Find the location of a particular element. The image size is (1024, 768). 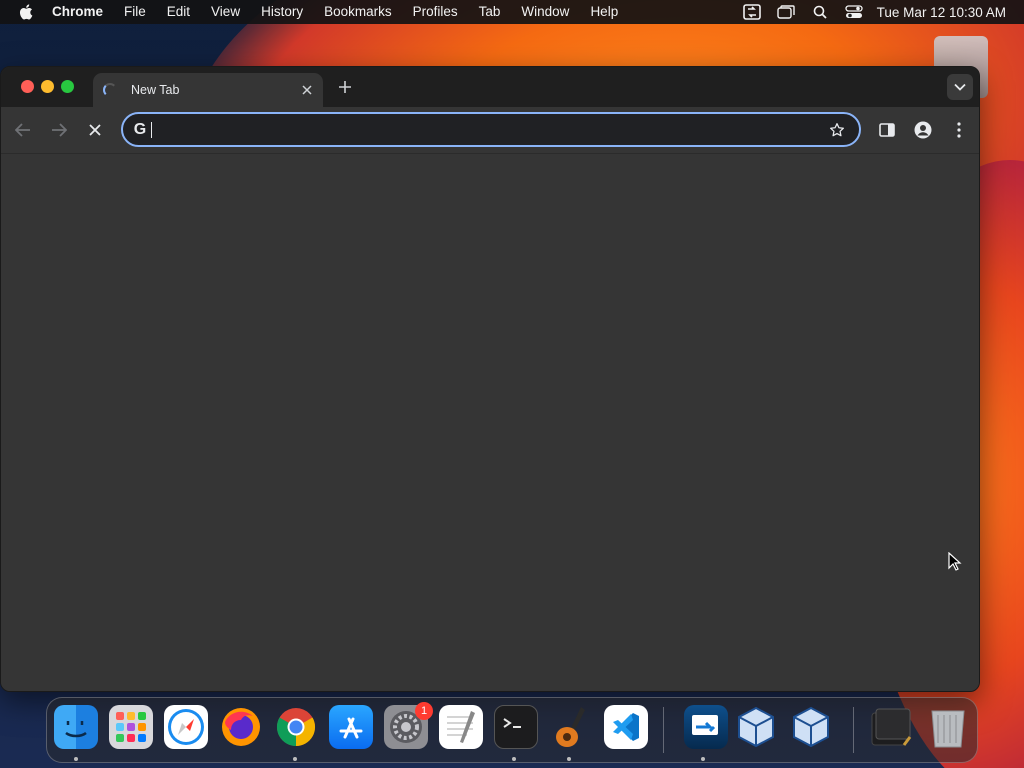

notification-badge: 1 is located at coordinates (424, 711).